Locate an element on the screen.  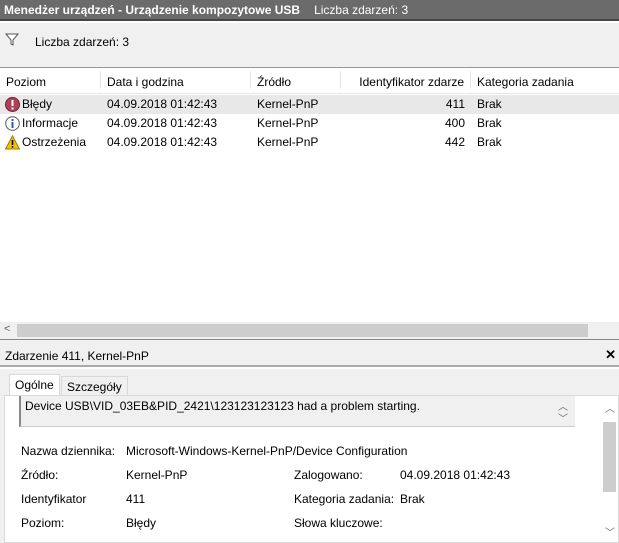
id-value: 411 is located at coordinates (136, 499).